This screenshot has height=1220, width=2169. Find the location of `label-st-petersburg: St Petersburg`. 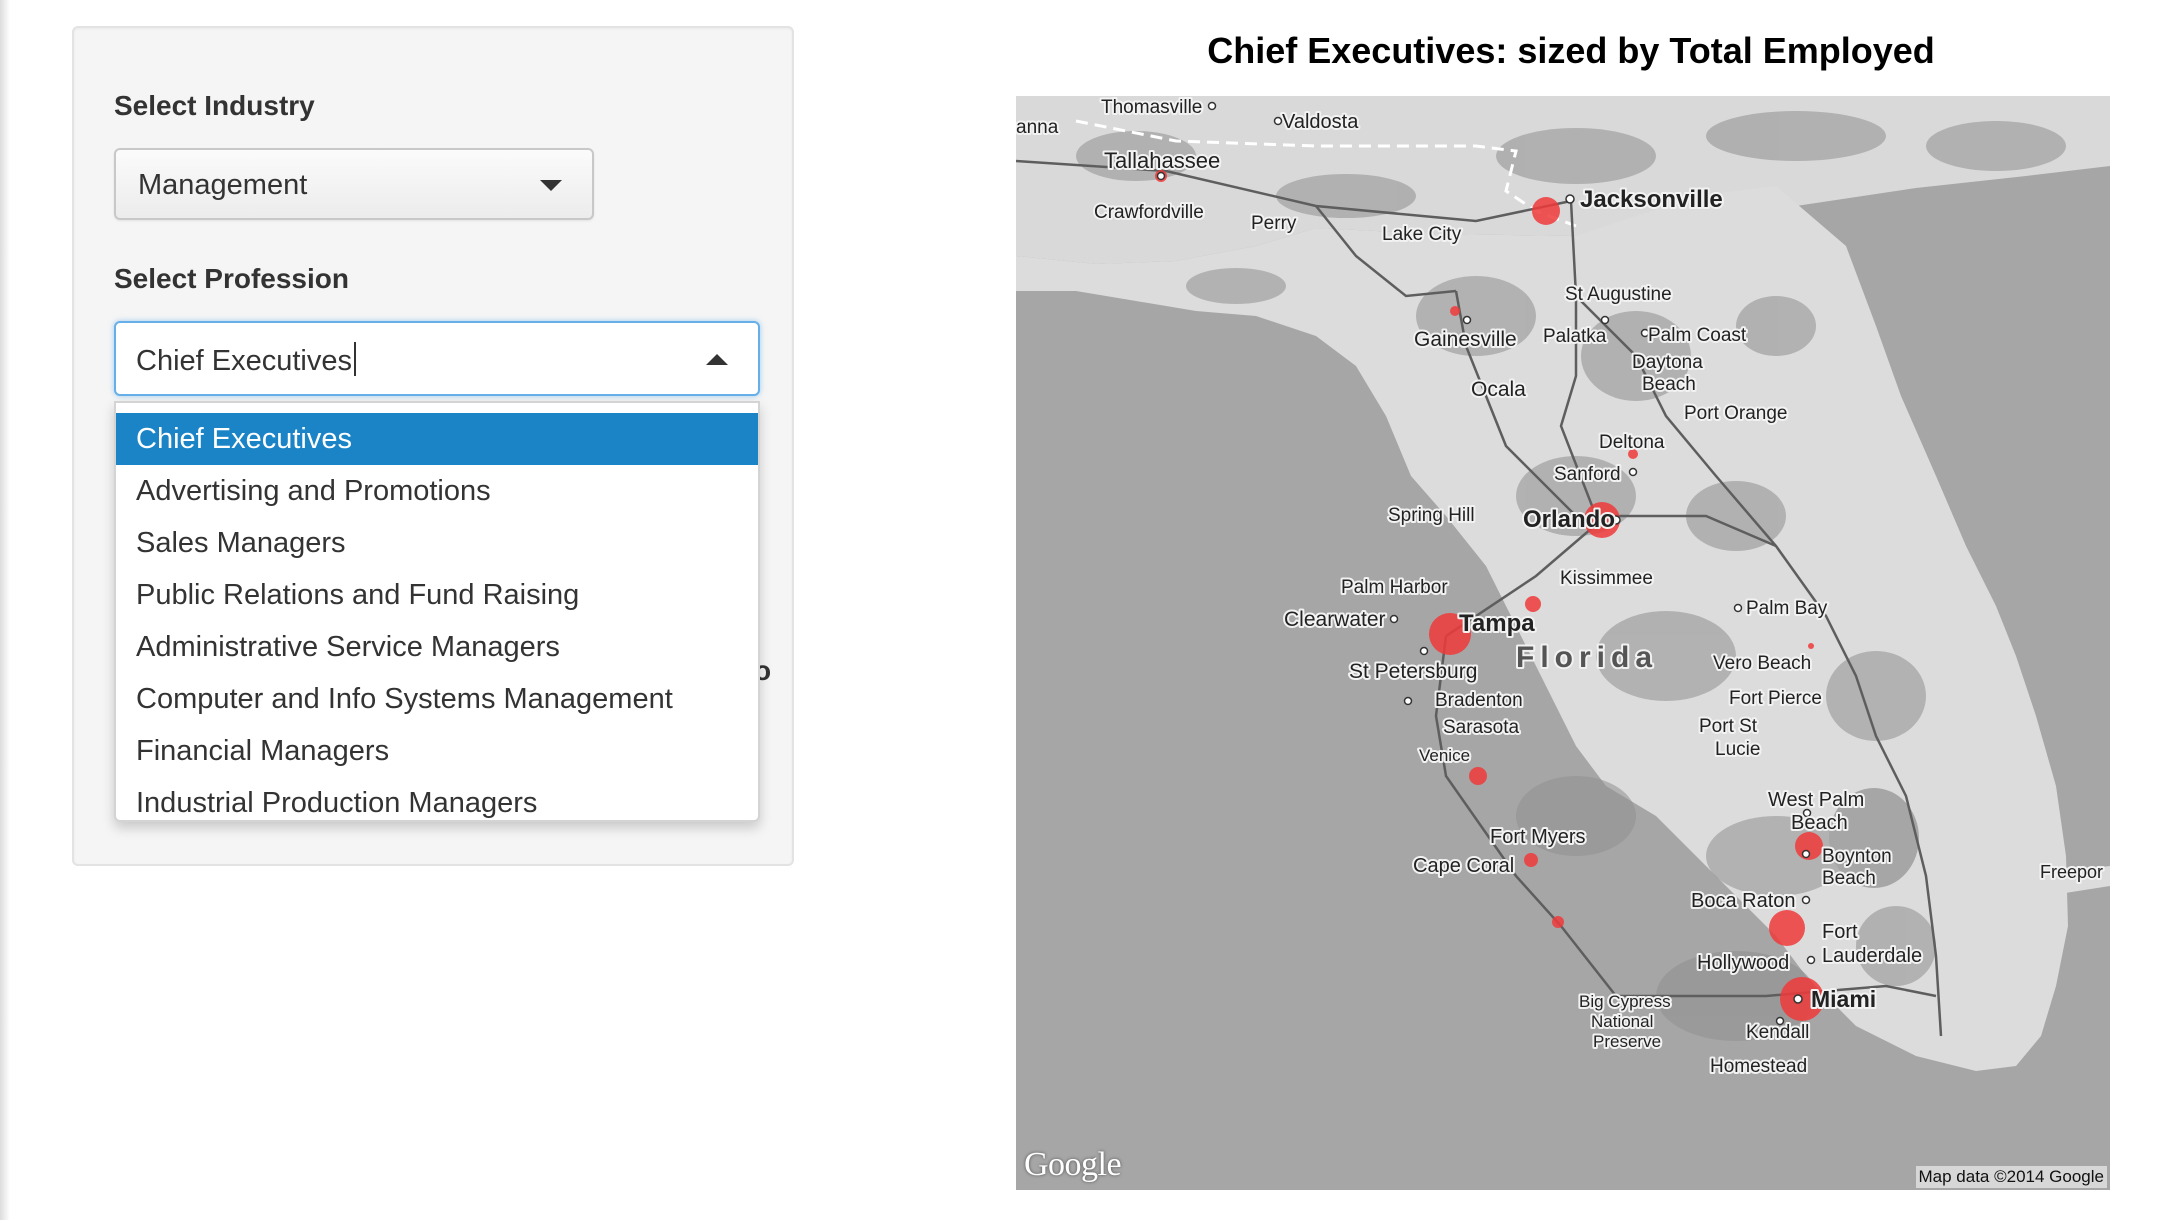

label-st-petersburg: St Petersburg is located at coordinates (1413, 671).